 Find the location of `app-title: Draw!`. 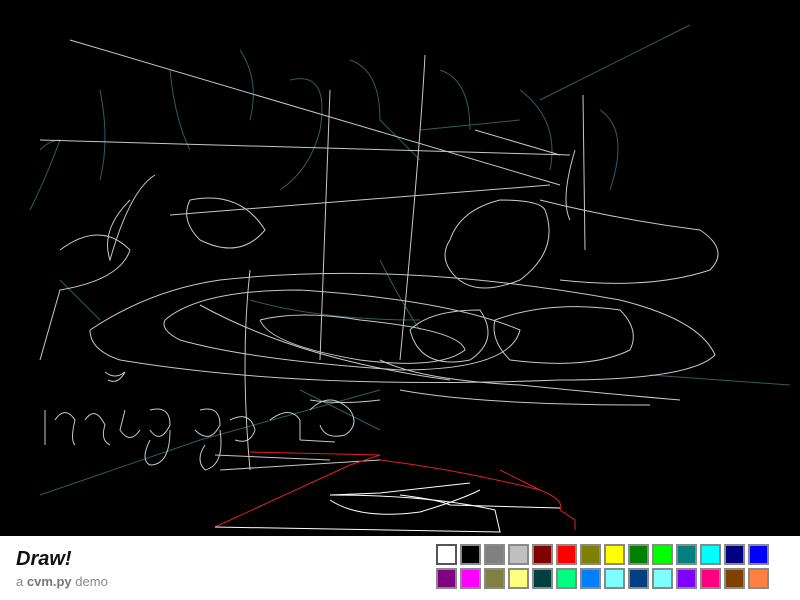

app-title: Draw! is located at coordinates (44, 559).